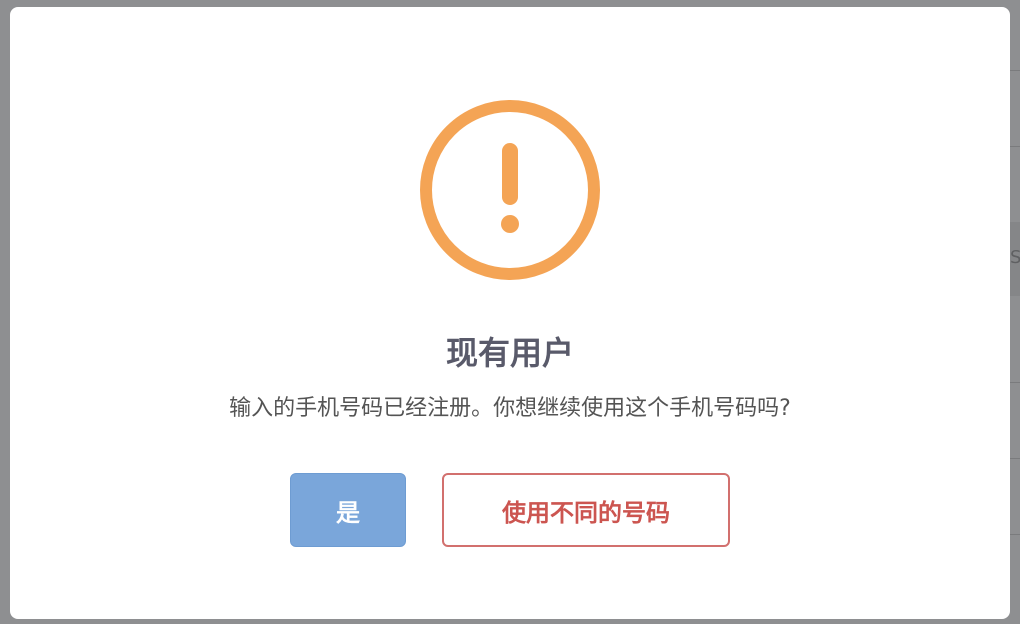  I want to click on background-partial-text: S, so click(1015, 257).